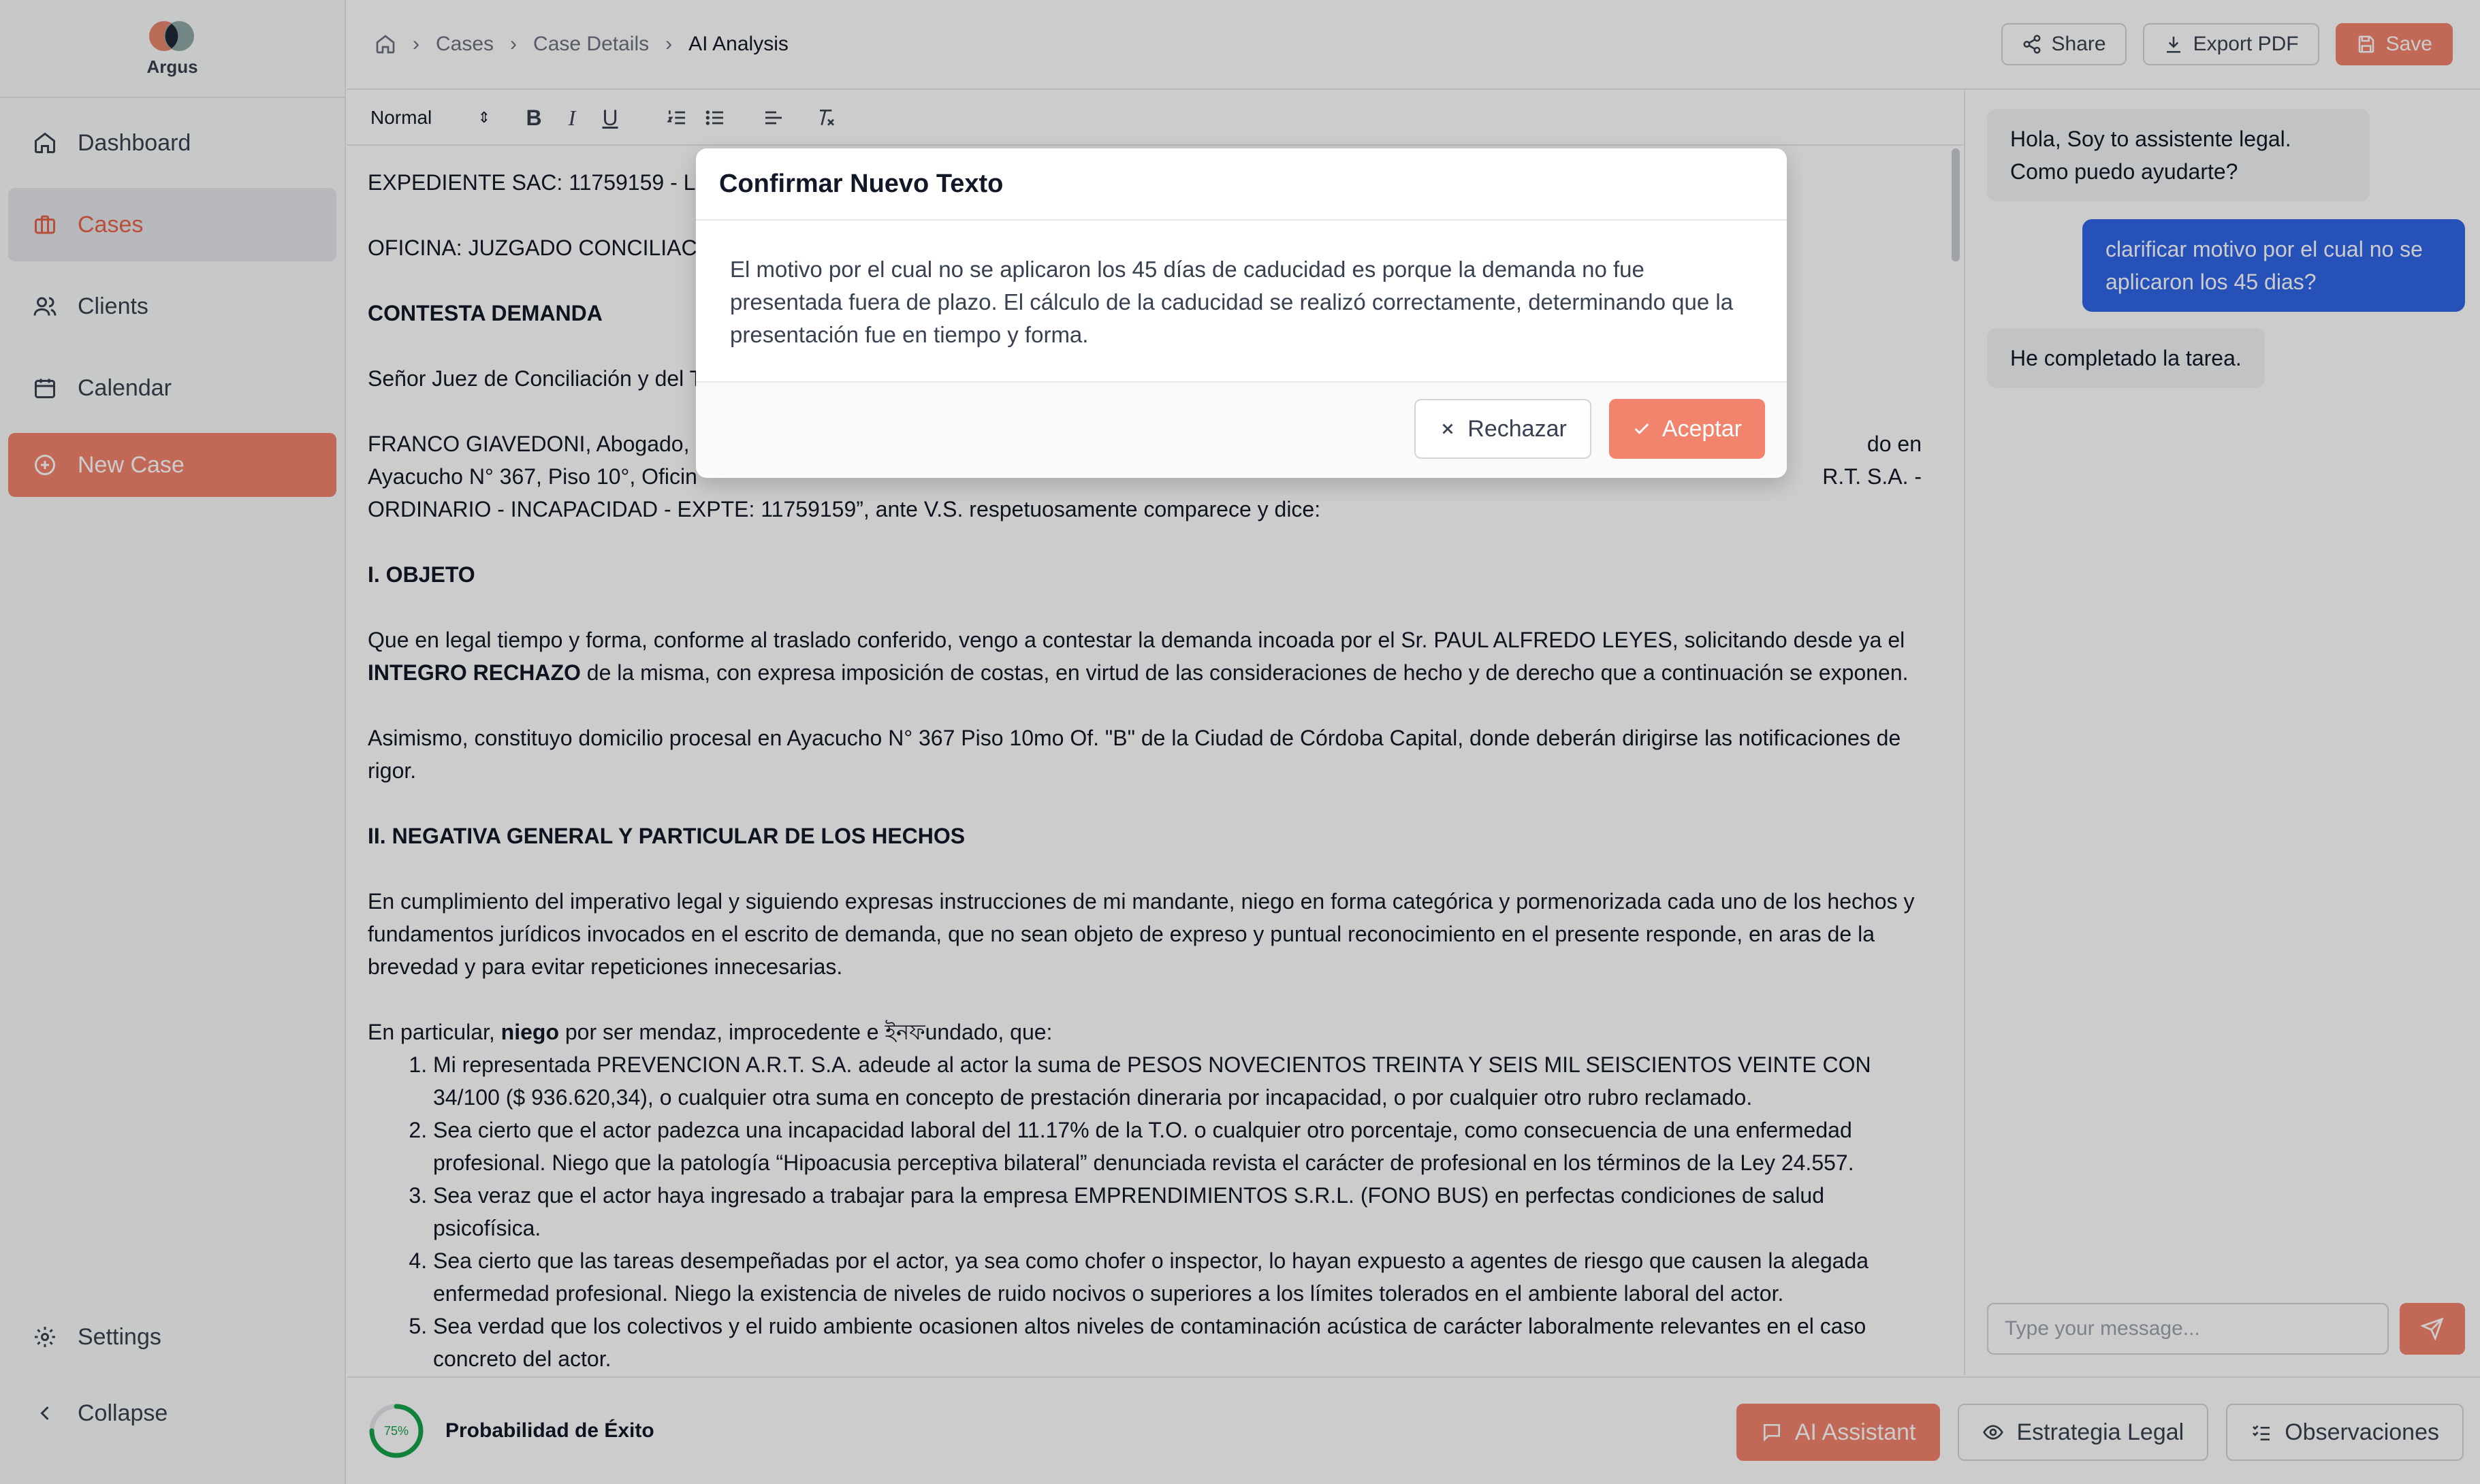 Image resolution: width=2480 pixels, height=1484 pixels. I want to click on check-icon, so click(1641, 428).